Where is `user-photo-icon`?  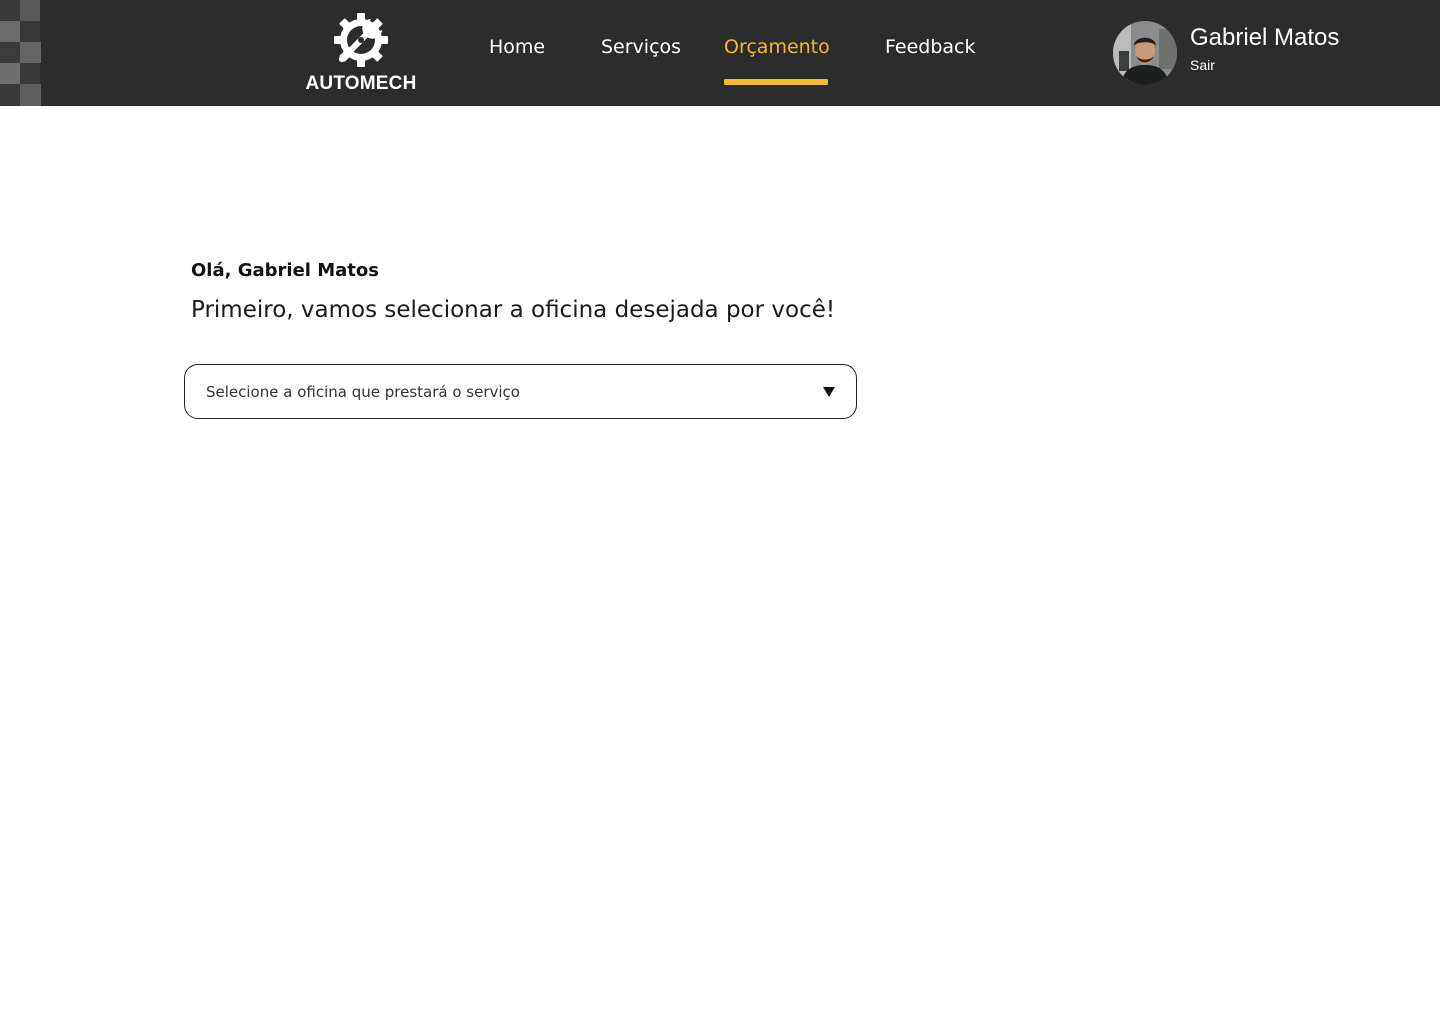 user-photo-icon is located at coordinates (1145, 53).